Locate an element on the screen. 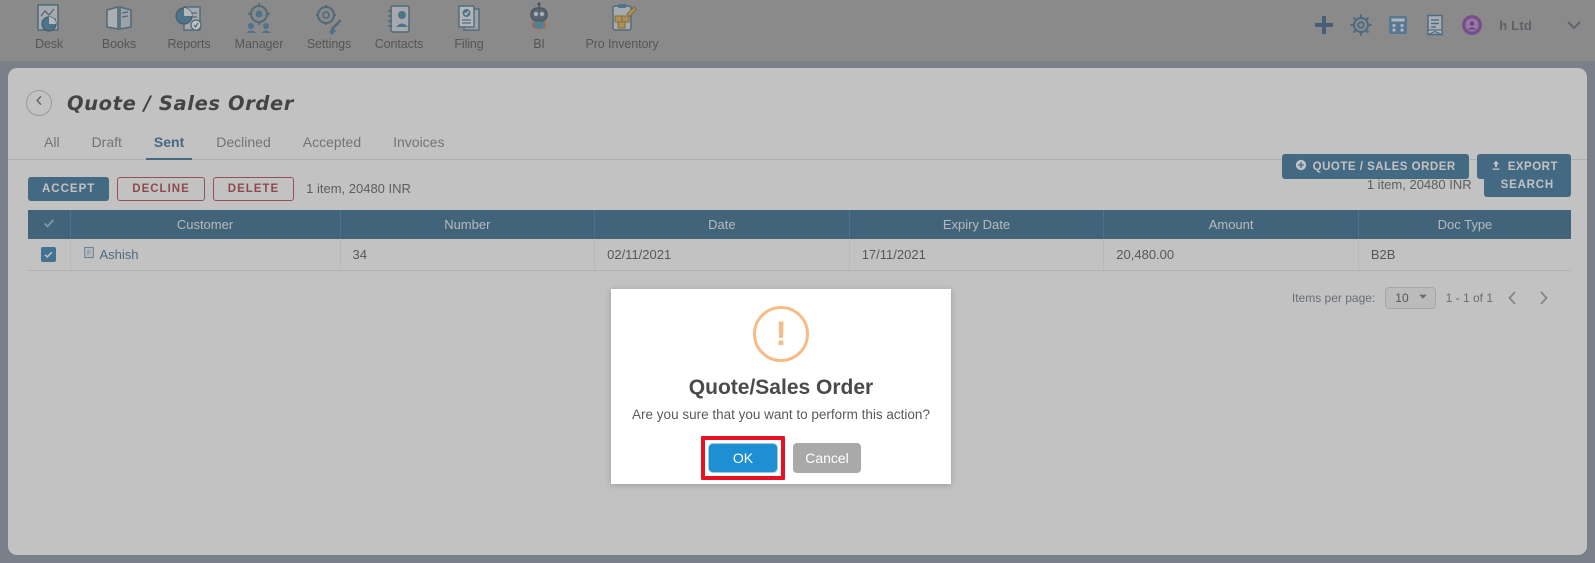  cancel-button: Cancel is located at coordinates (827, 458).